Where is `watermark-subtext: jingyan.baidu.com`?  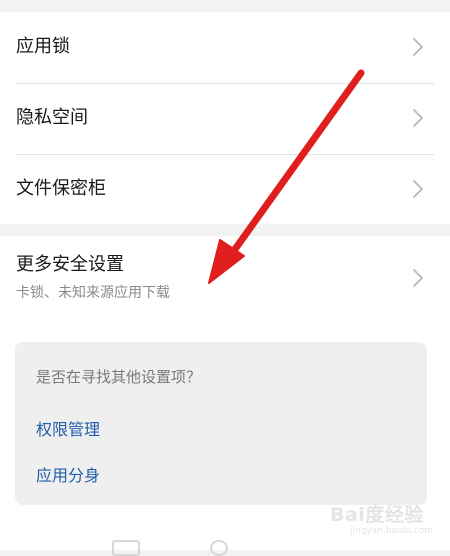
watermark-subtext: jingyan.baidu.com is located at coordinates (392, 531).